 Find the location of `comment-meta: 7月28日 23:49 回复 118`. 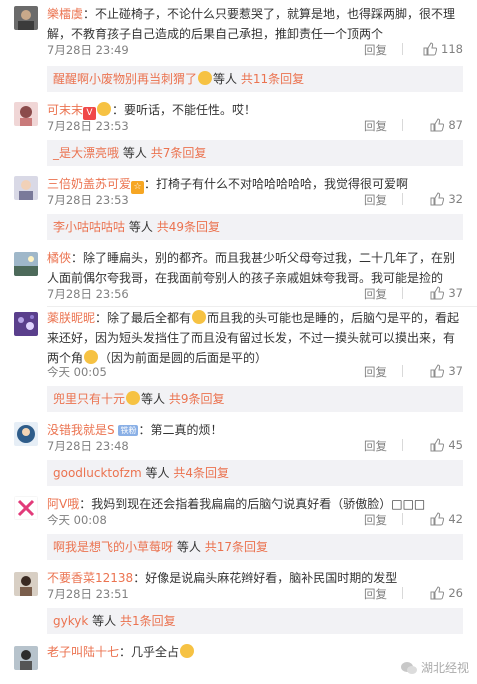

comment-meta: 7月28日 23:49 回复 118 is located at coordinates (255, 50).